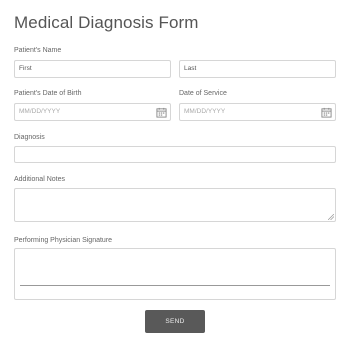  I want to click on date-of-service-input: MM/DD/YYYY, so click(257, 112).